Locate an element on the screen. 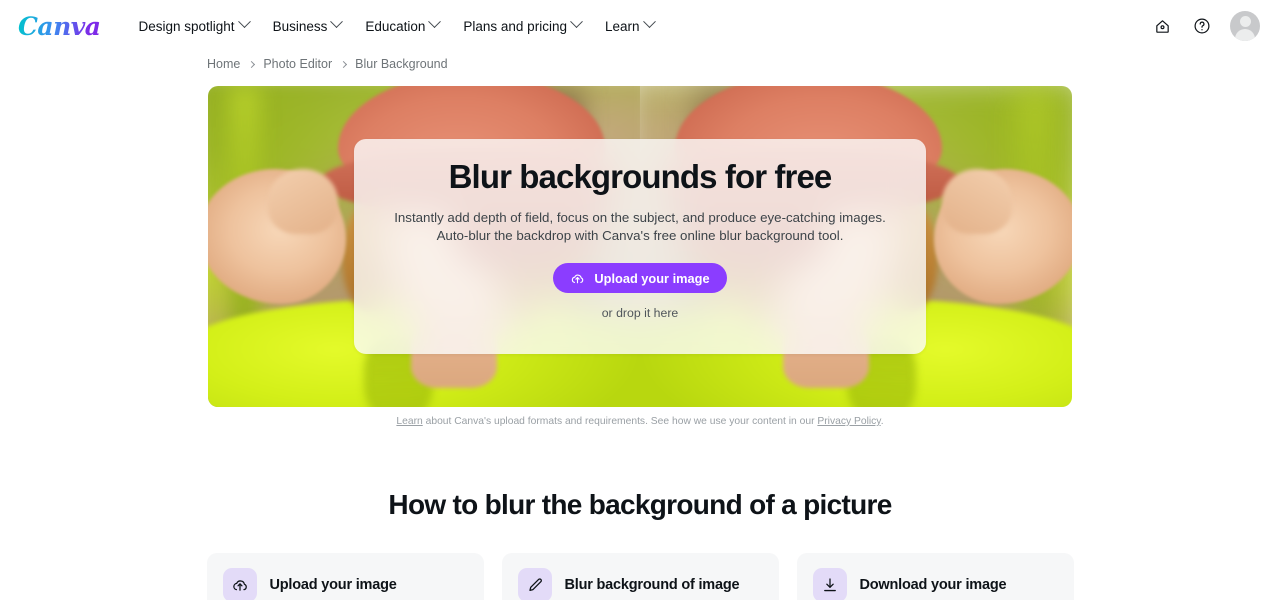 The height and width of the screenshot is (600, 1280). howto-card-blur: Blur background of image is located at coordinates (640, 576).